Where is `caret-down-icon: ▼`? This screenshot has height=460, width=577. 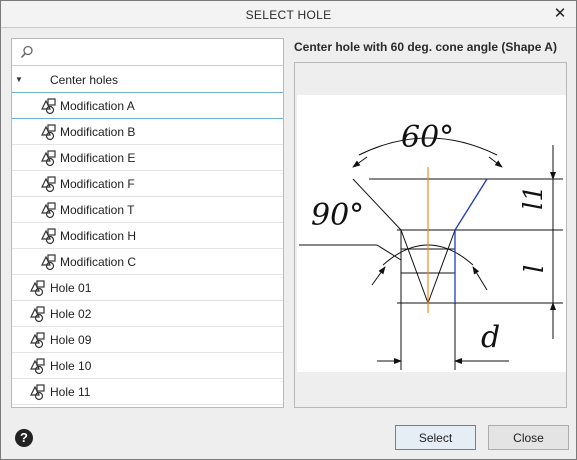 caret-down-icon: ▼ is located at coordinates (19, 79).